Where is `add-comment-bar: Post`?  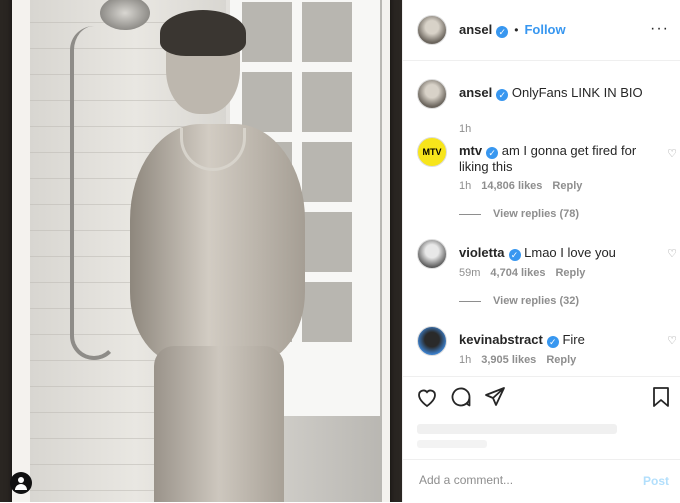
add-comment-bar: Post is located at coordinates (541, 481).